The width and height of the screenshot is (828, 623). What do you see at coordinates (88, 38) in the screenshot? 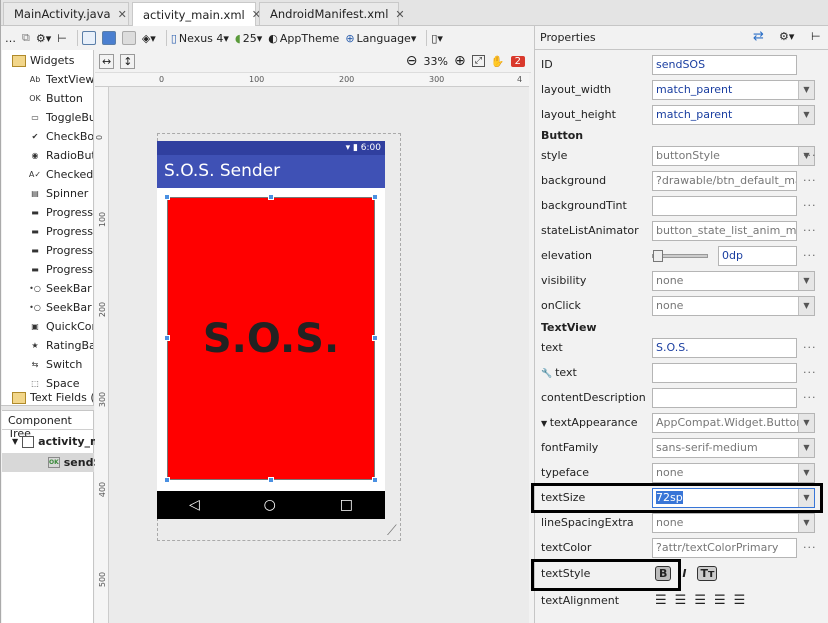
I see `design-view-icon` at bounding box center [88, 38].